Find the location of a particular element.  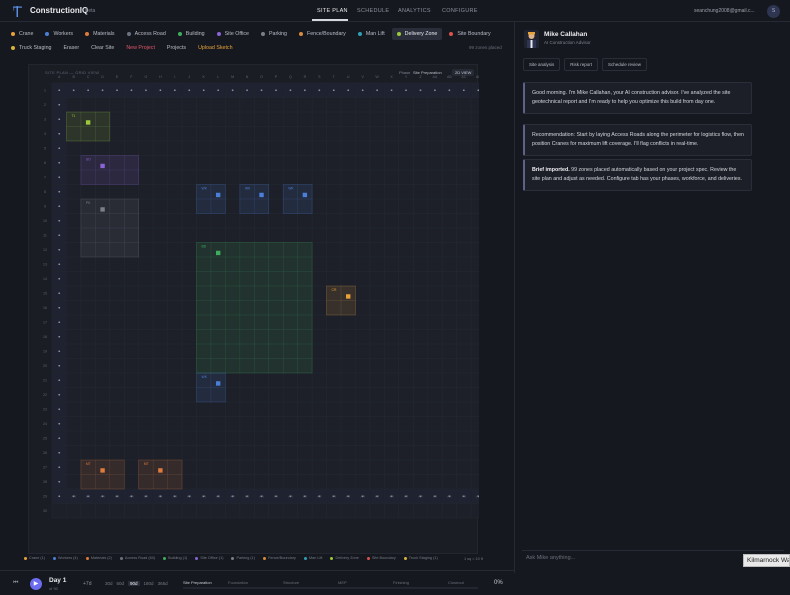

tool-label: Truck Staging is located at coordinates (35, 48).